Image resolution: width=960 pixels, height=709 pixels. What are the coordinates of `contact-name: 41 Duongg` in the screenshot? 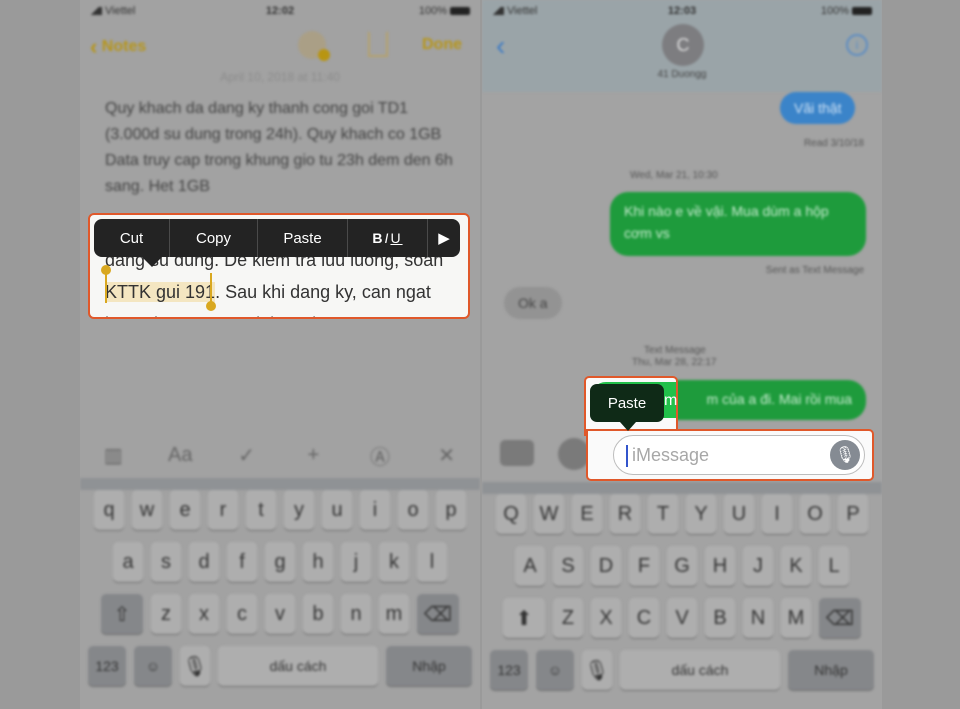 It's located at (682, 74).